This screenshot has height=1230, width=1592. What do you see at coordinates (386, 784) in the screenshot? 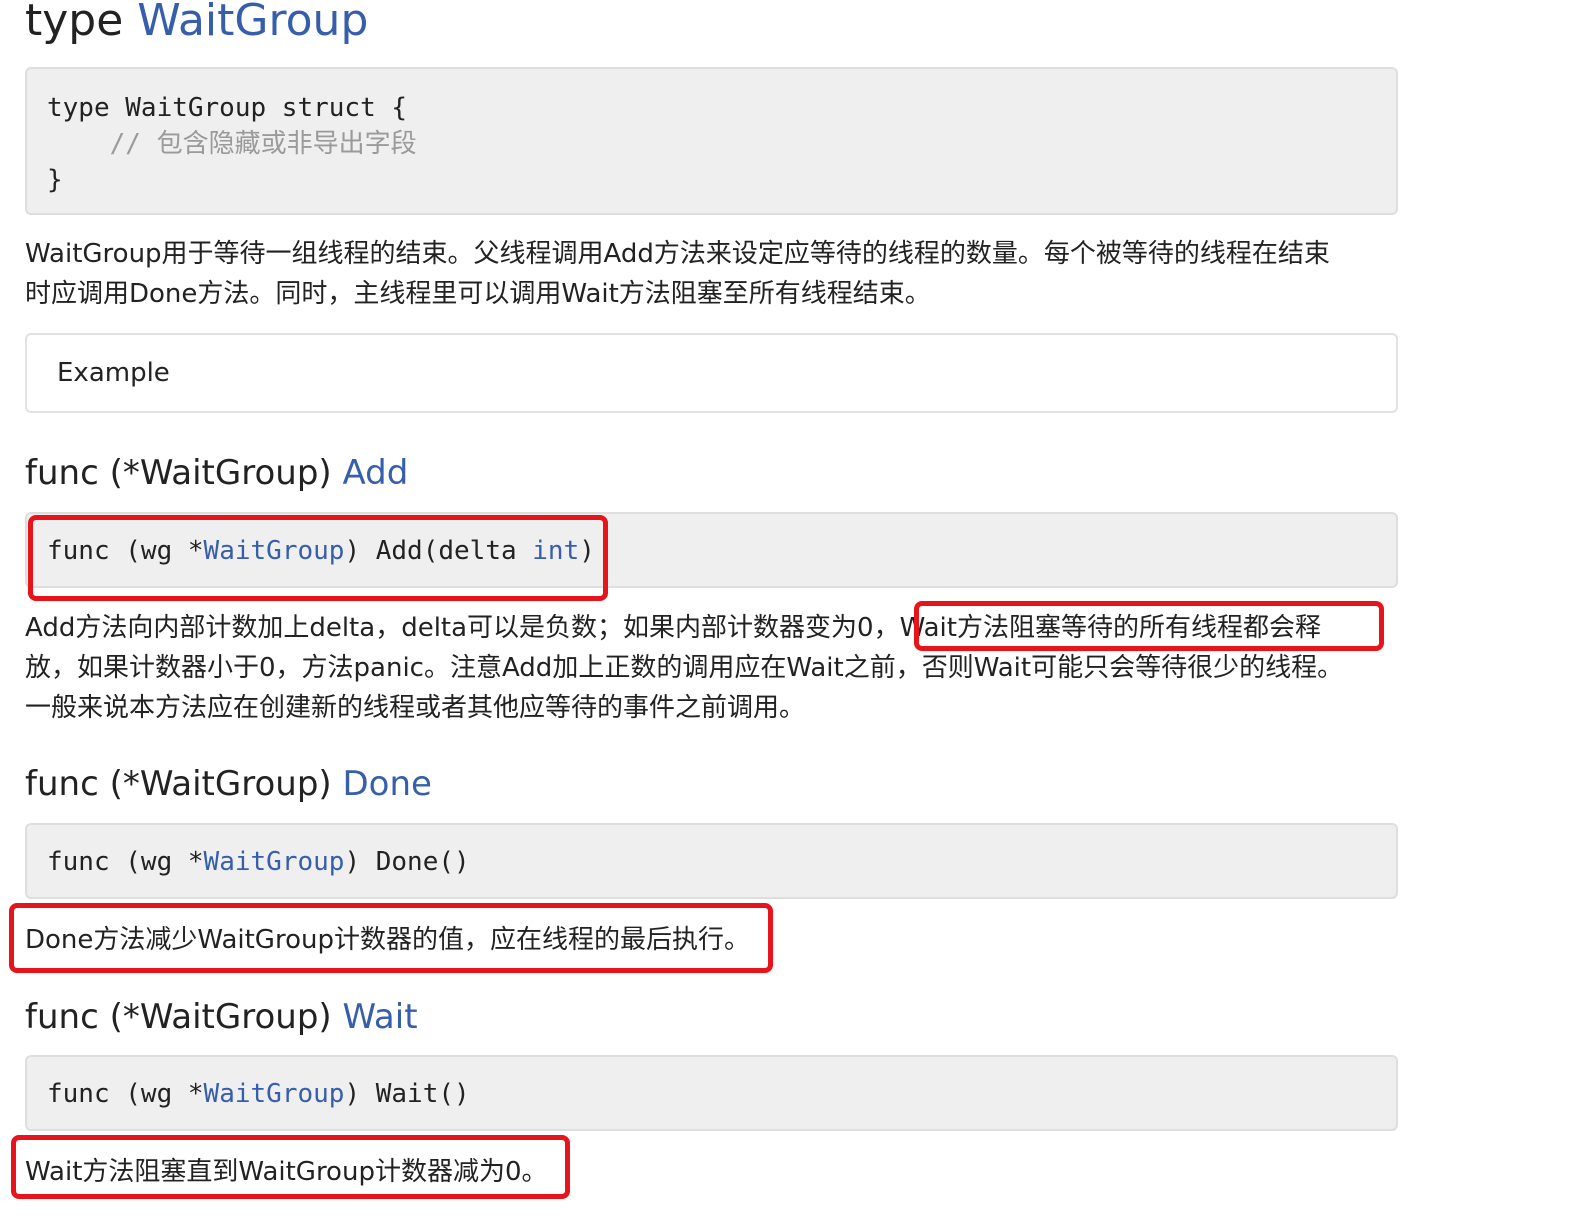
I see `done-heading-link: Done` at bounding box center [386, 784].